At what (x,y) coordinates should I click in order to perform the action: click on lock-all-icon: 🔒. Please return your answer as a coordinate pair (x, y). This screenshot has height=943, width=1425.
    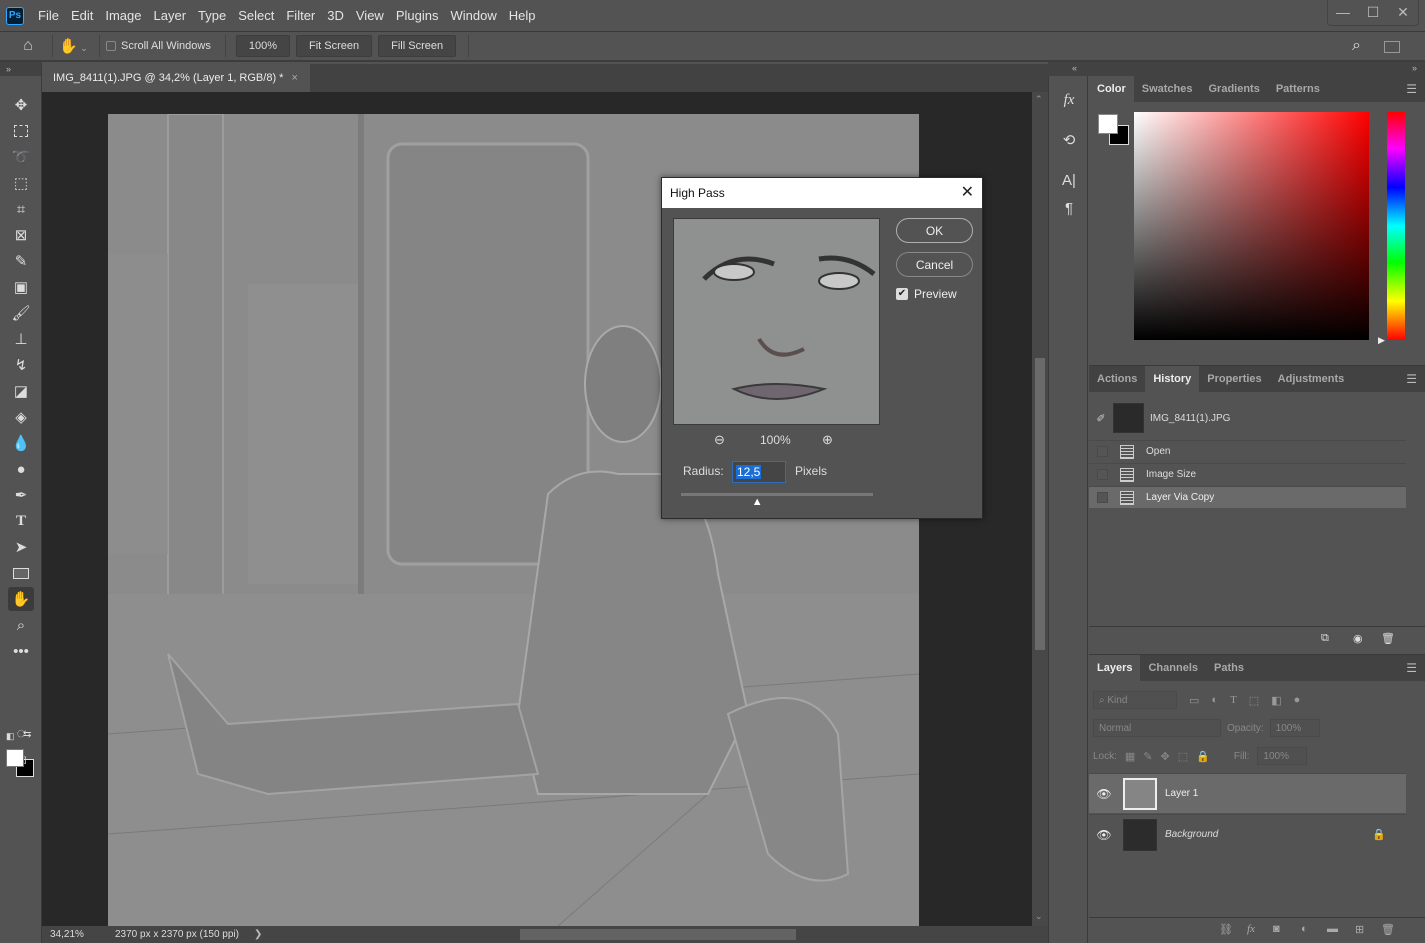
    Looking at the image, I should click on (1203, 756).